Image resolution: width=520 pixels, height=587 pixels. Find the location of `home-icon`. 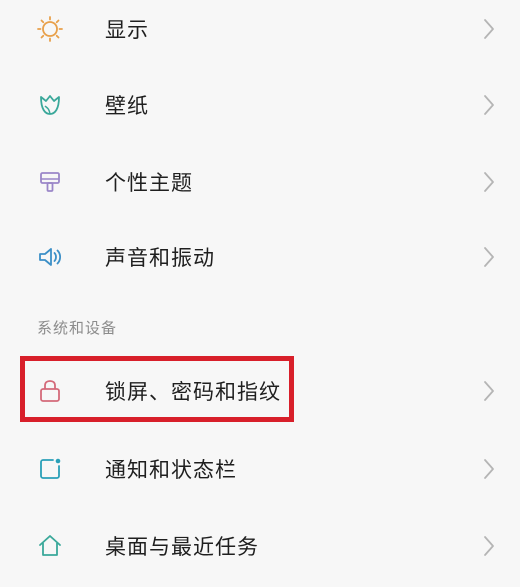

home-icon is located at coordinates (50, 545).